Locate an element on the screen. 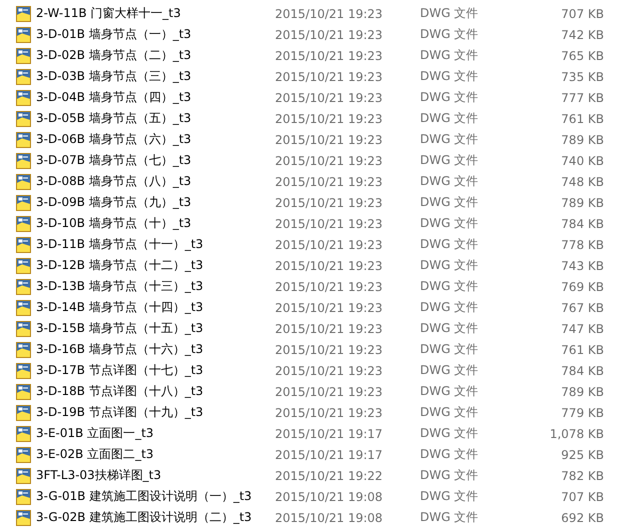  file-name: 3-E-02B 立面图二_t3 is located at coordinates (95, 454).